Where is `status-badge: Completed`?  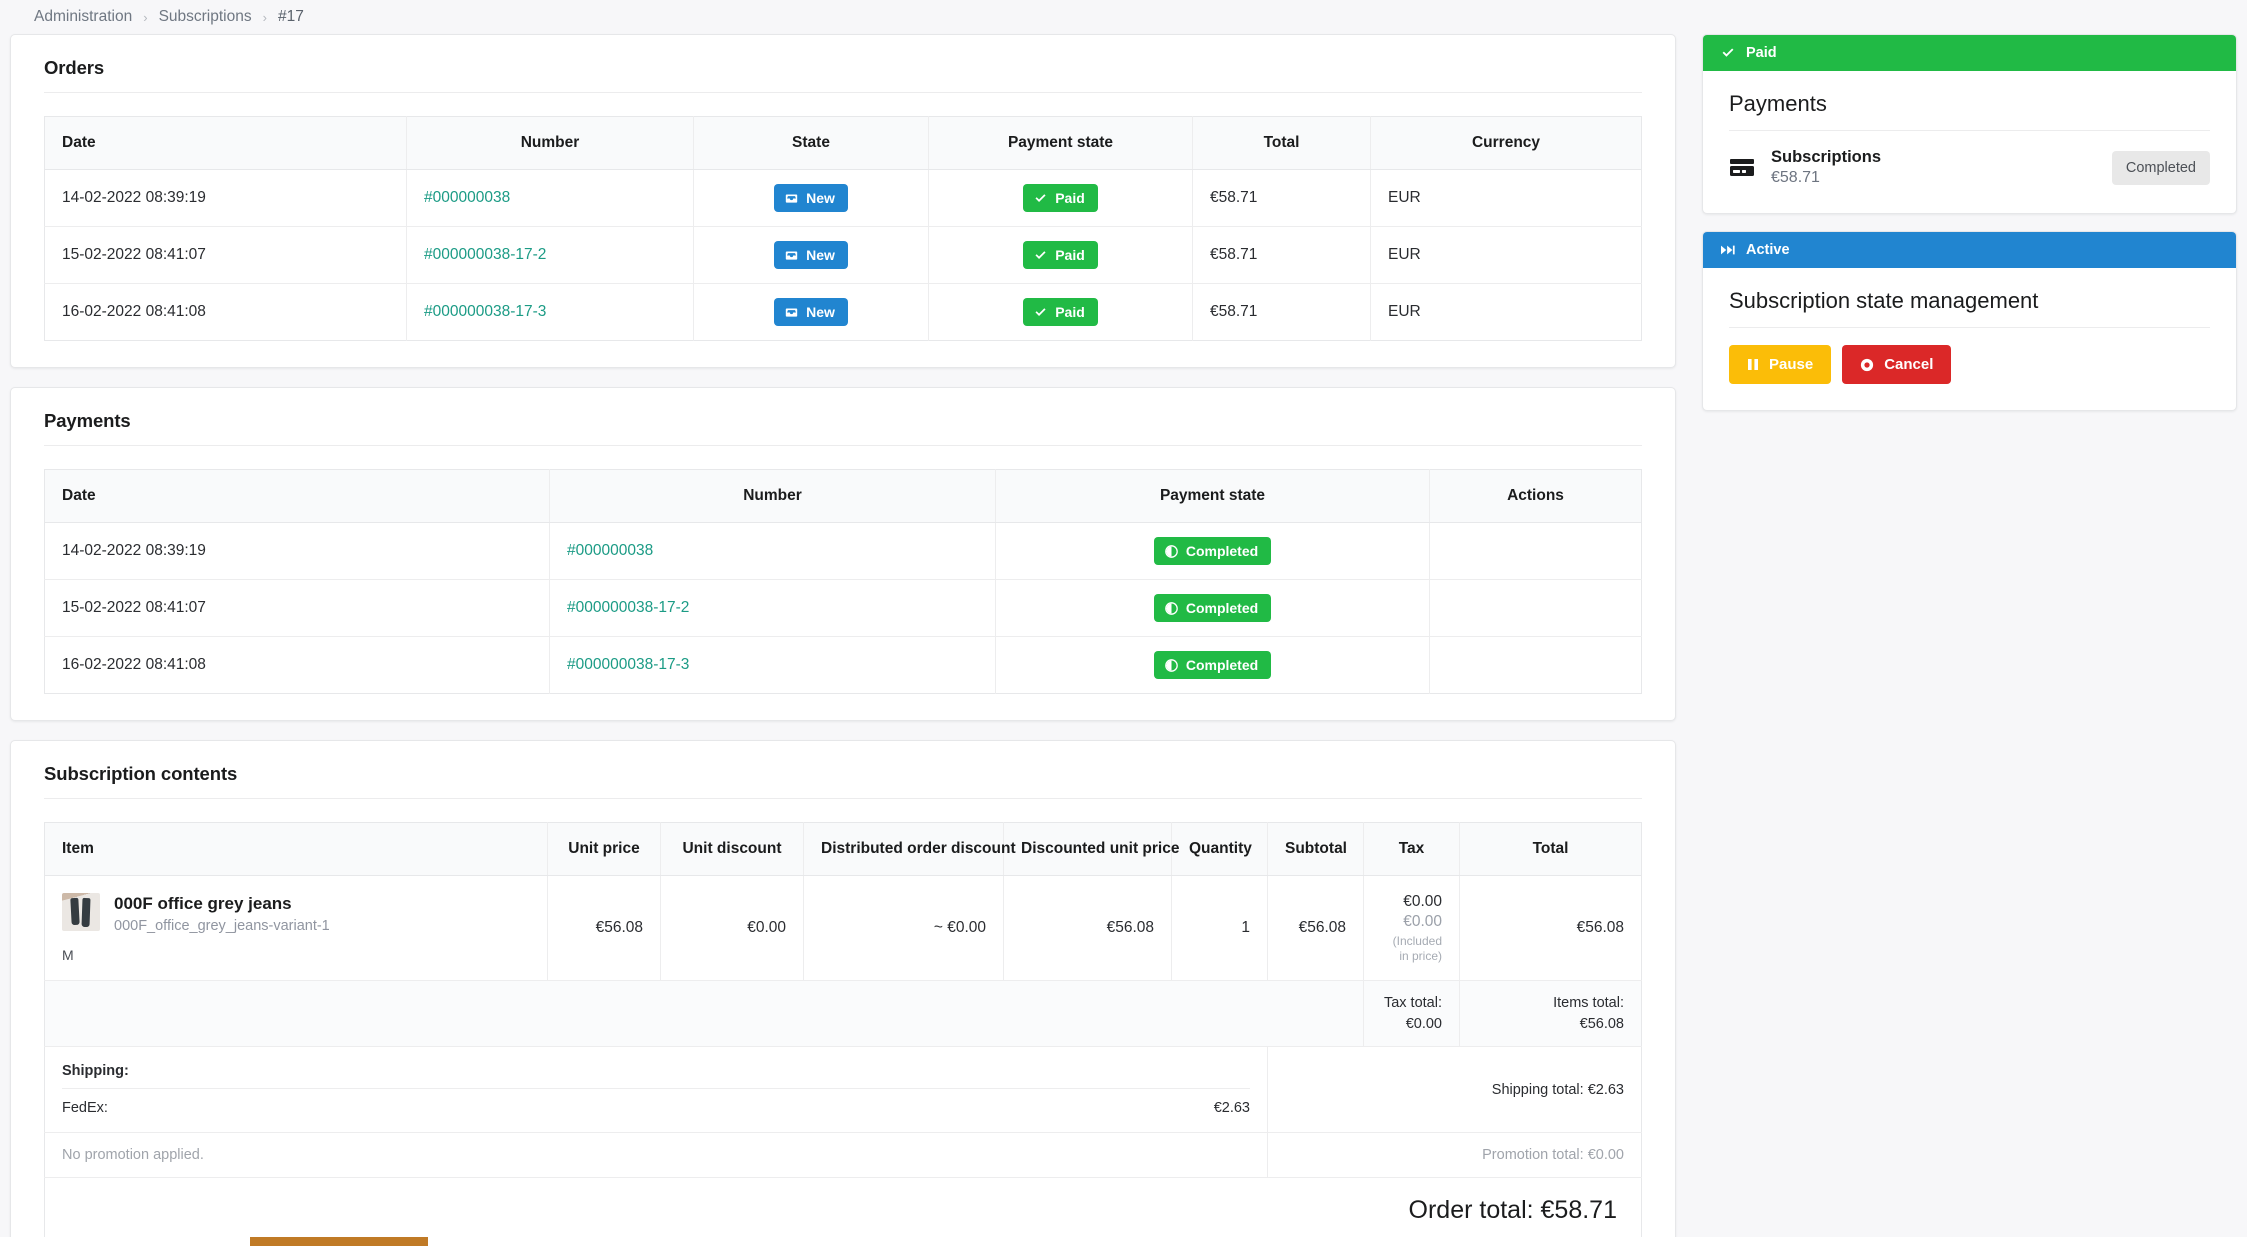 status-badge: Completed is located at coordinates (1212, 665).